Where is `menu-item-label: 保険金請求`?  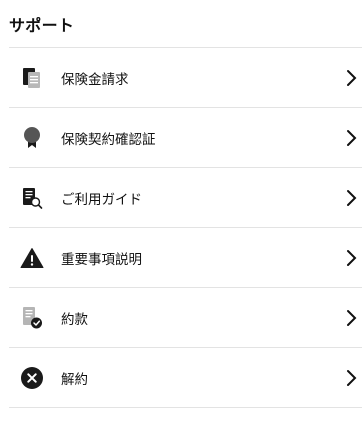
menu-item-label: 保険金請求 is located at coordinates (95, 79).